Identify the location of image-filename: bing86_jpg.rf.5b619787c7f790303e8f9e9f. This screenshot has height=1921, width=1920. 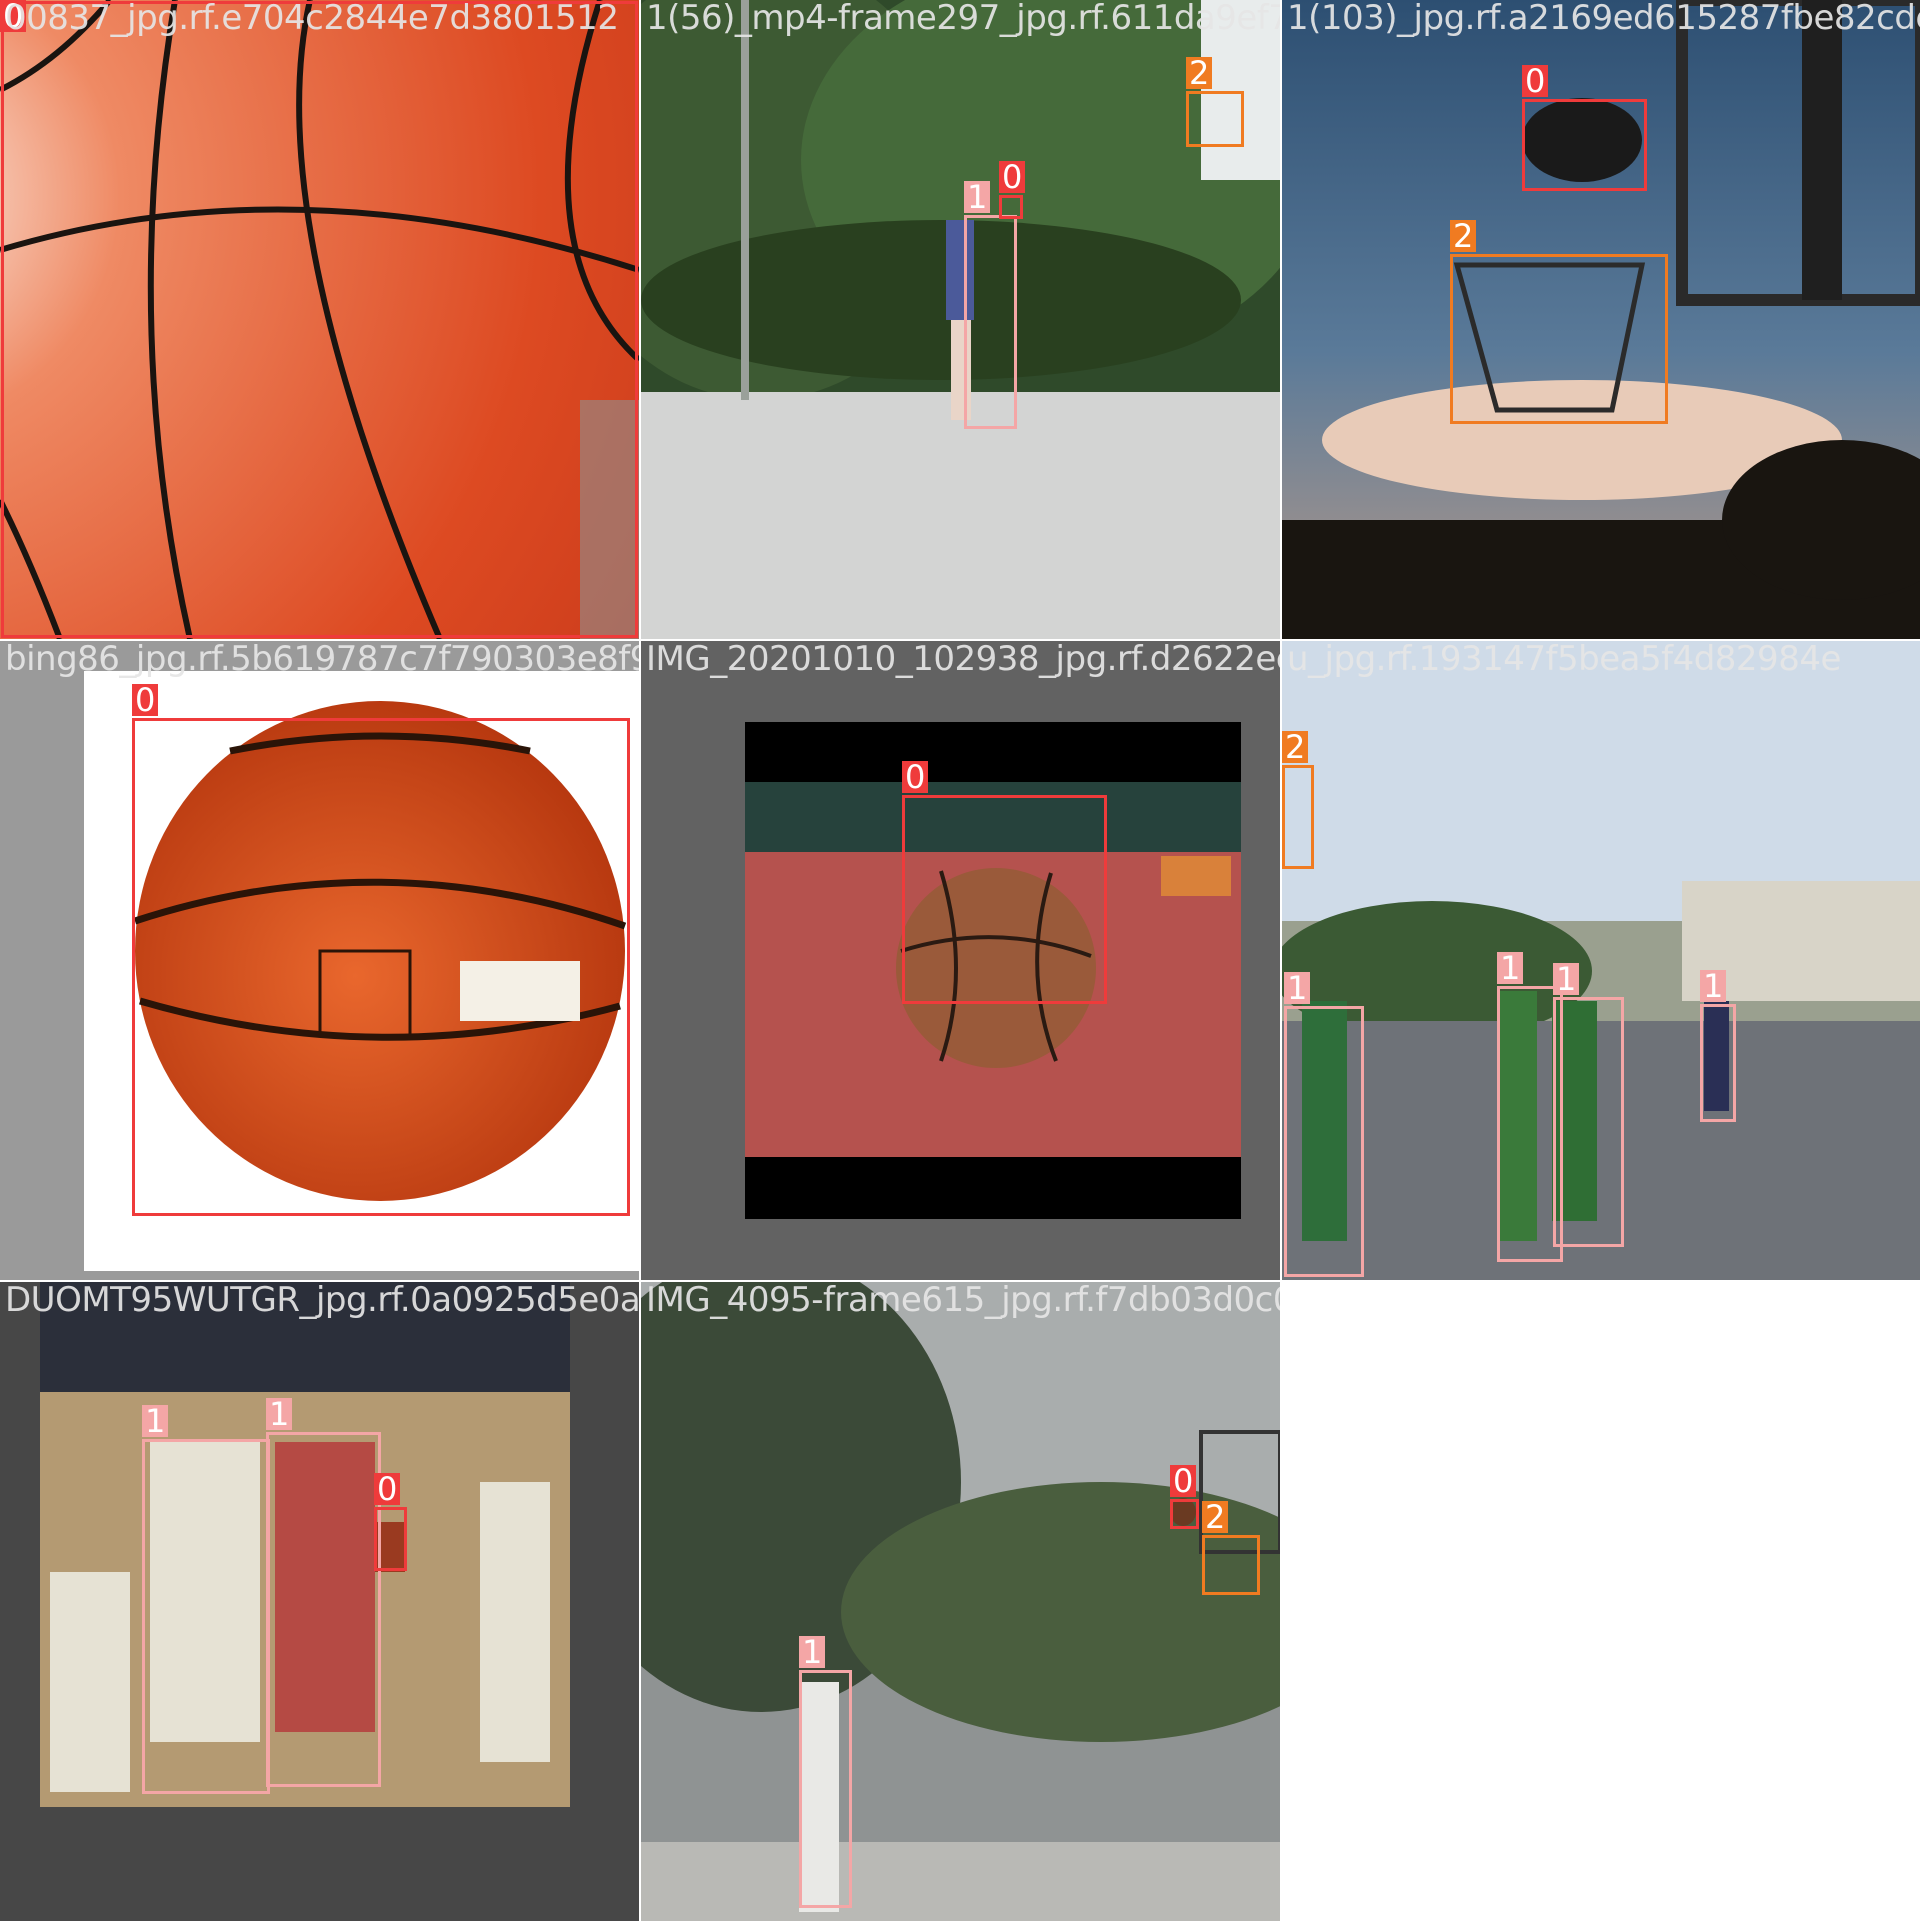
(322, 660).